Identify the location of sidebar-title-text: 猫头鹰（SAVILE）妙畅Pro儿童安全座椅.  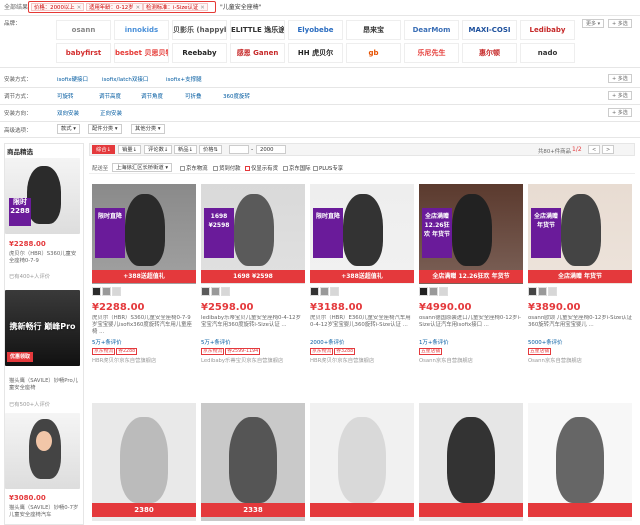
(45, 385).